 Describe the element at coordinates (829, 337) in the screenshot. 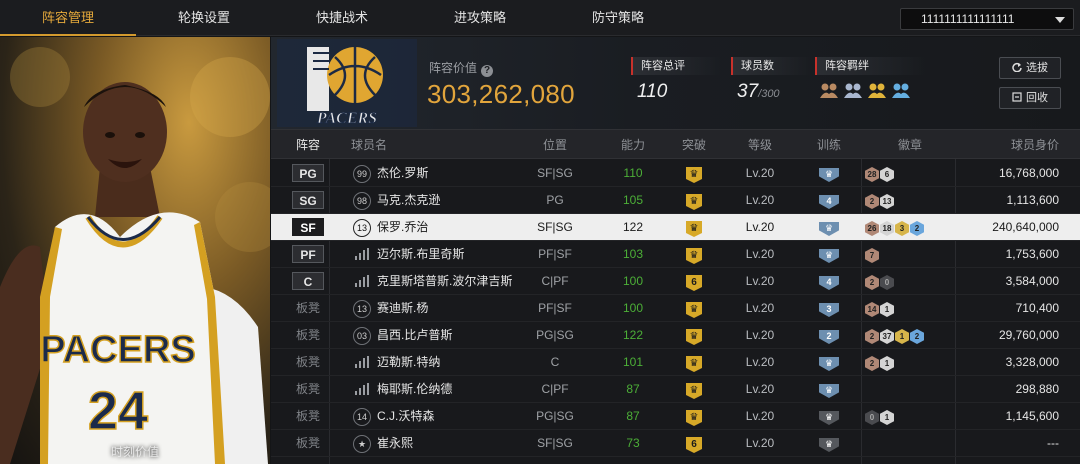

I see `training-shield-icon: 2` at that location.